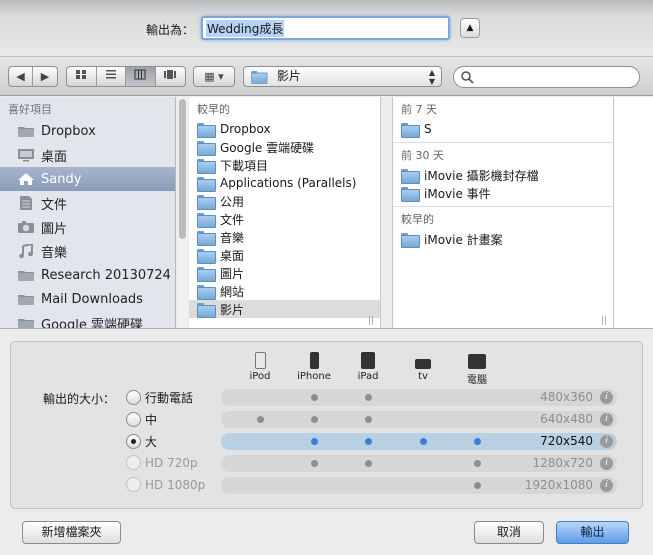  I want to click on export-button: 輸出, so click(592, 532).